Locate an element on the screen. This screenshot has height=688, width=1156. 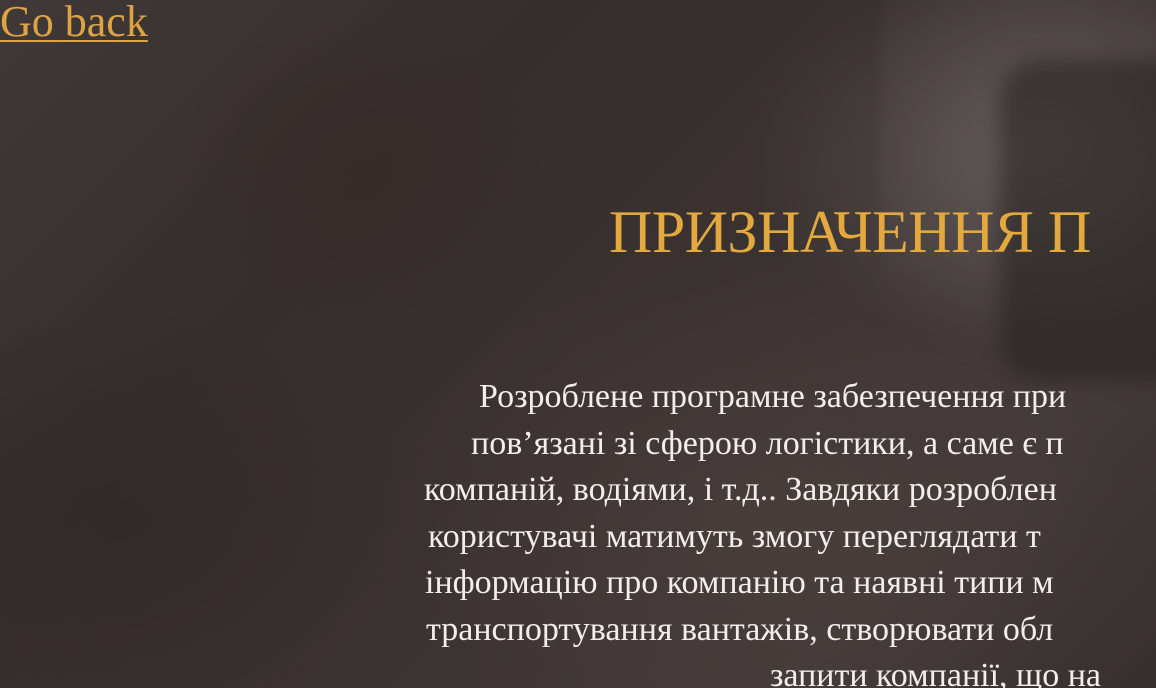
description-line: Розроблене програмне забезпечення при is located at coordinates (773, 396).